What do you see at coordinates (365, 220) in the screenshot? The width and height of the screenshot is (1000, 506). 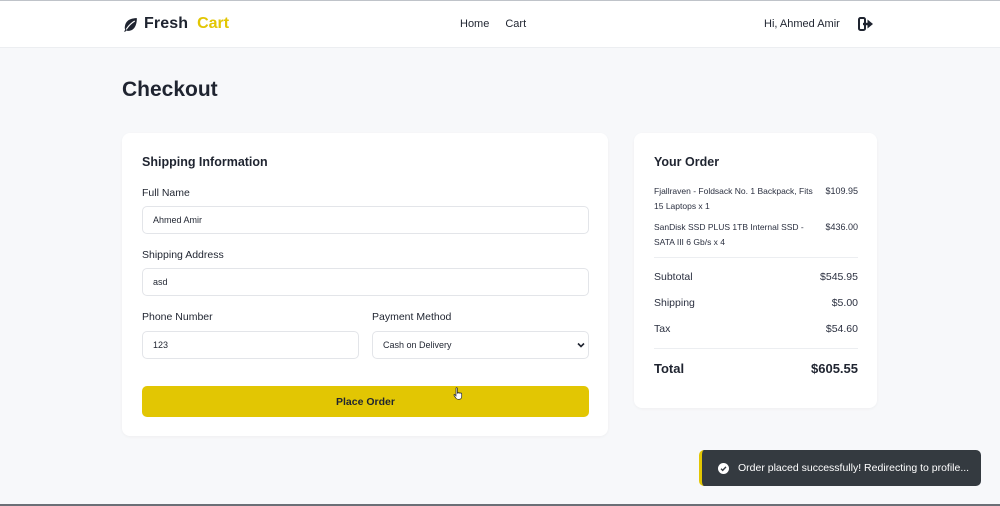 I see `full-name-input` at bounding box center [365, 220].